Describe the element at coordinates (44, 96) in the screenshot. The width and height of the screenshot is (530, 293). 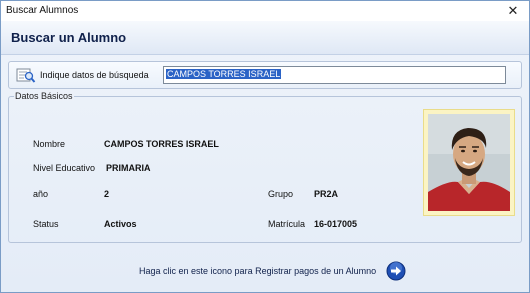
I see `group-legend: Datos Básicos` at that location.